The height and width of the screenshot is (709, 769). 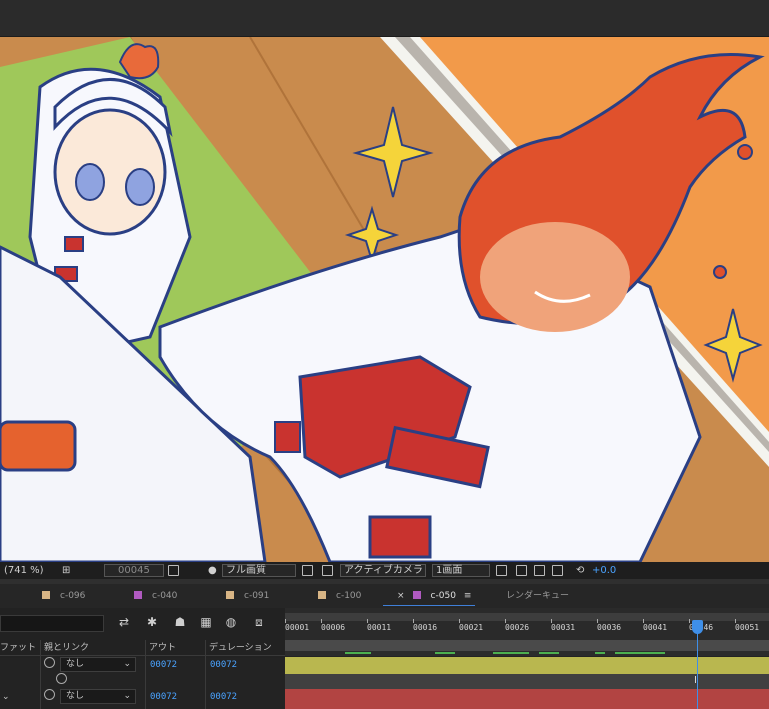 What do you see at coordinates (429, 596) in the screenshot?
I see `tab-c-050: × c-050 ≡` at bounding box center [429, 596].